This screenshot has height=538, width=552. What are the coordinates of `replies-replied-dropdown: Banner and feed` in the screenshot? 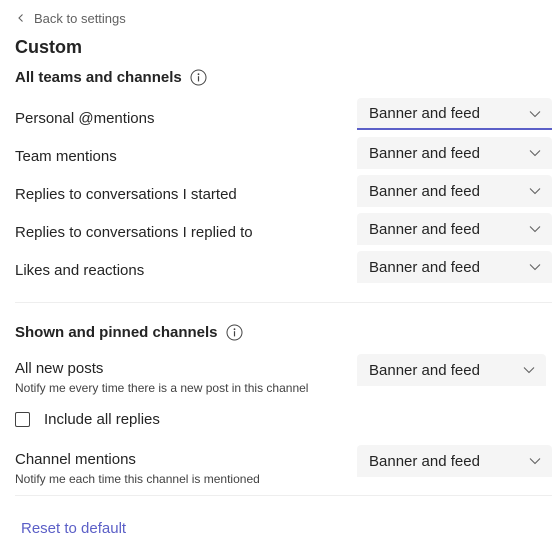 It's located at (454, 229).